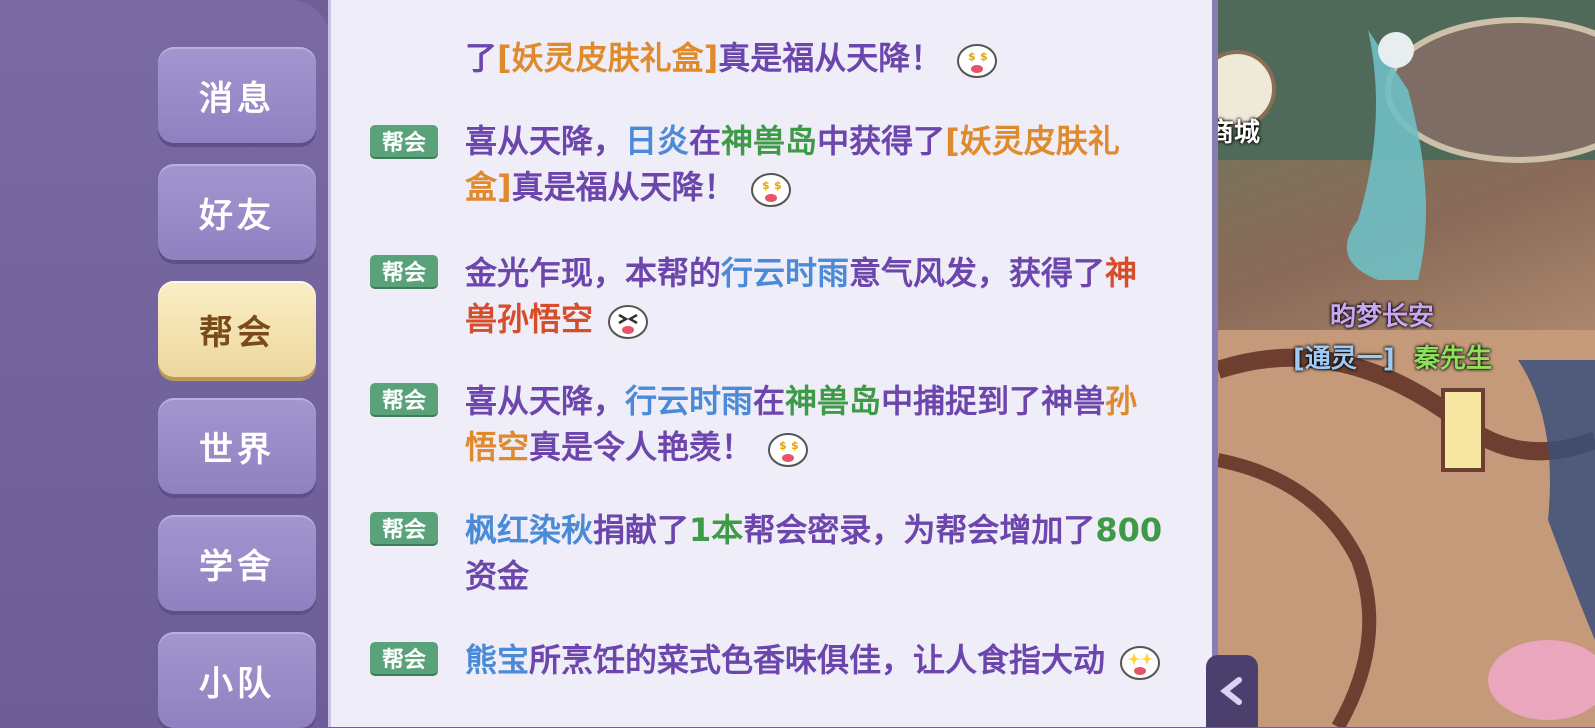 The image size is (1595, 728). I want to click on message-segment: 金光乍现，本帮的, so click(593, 273).